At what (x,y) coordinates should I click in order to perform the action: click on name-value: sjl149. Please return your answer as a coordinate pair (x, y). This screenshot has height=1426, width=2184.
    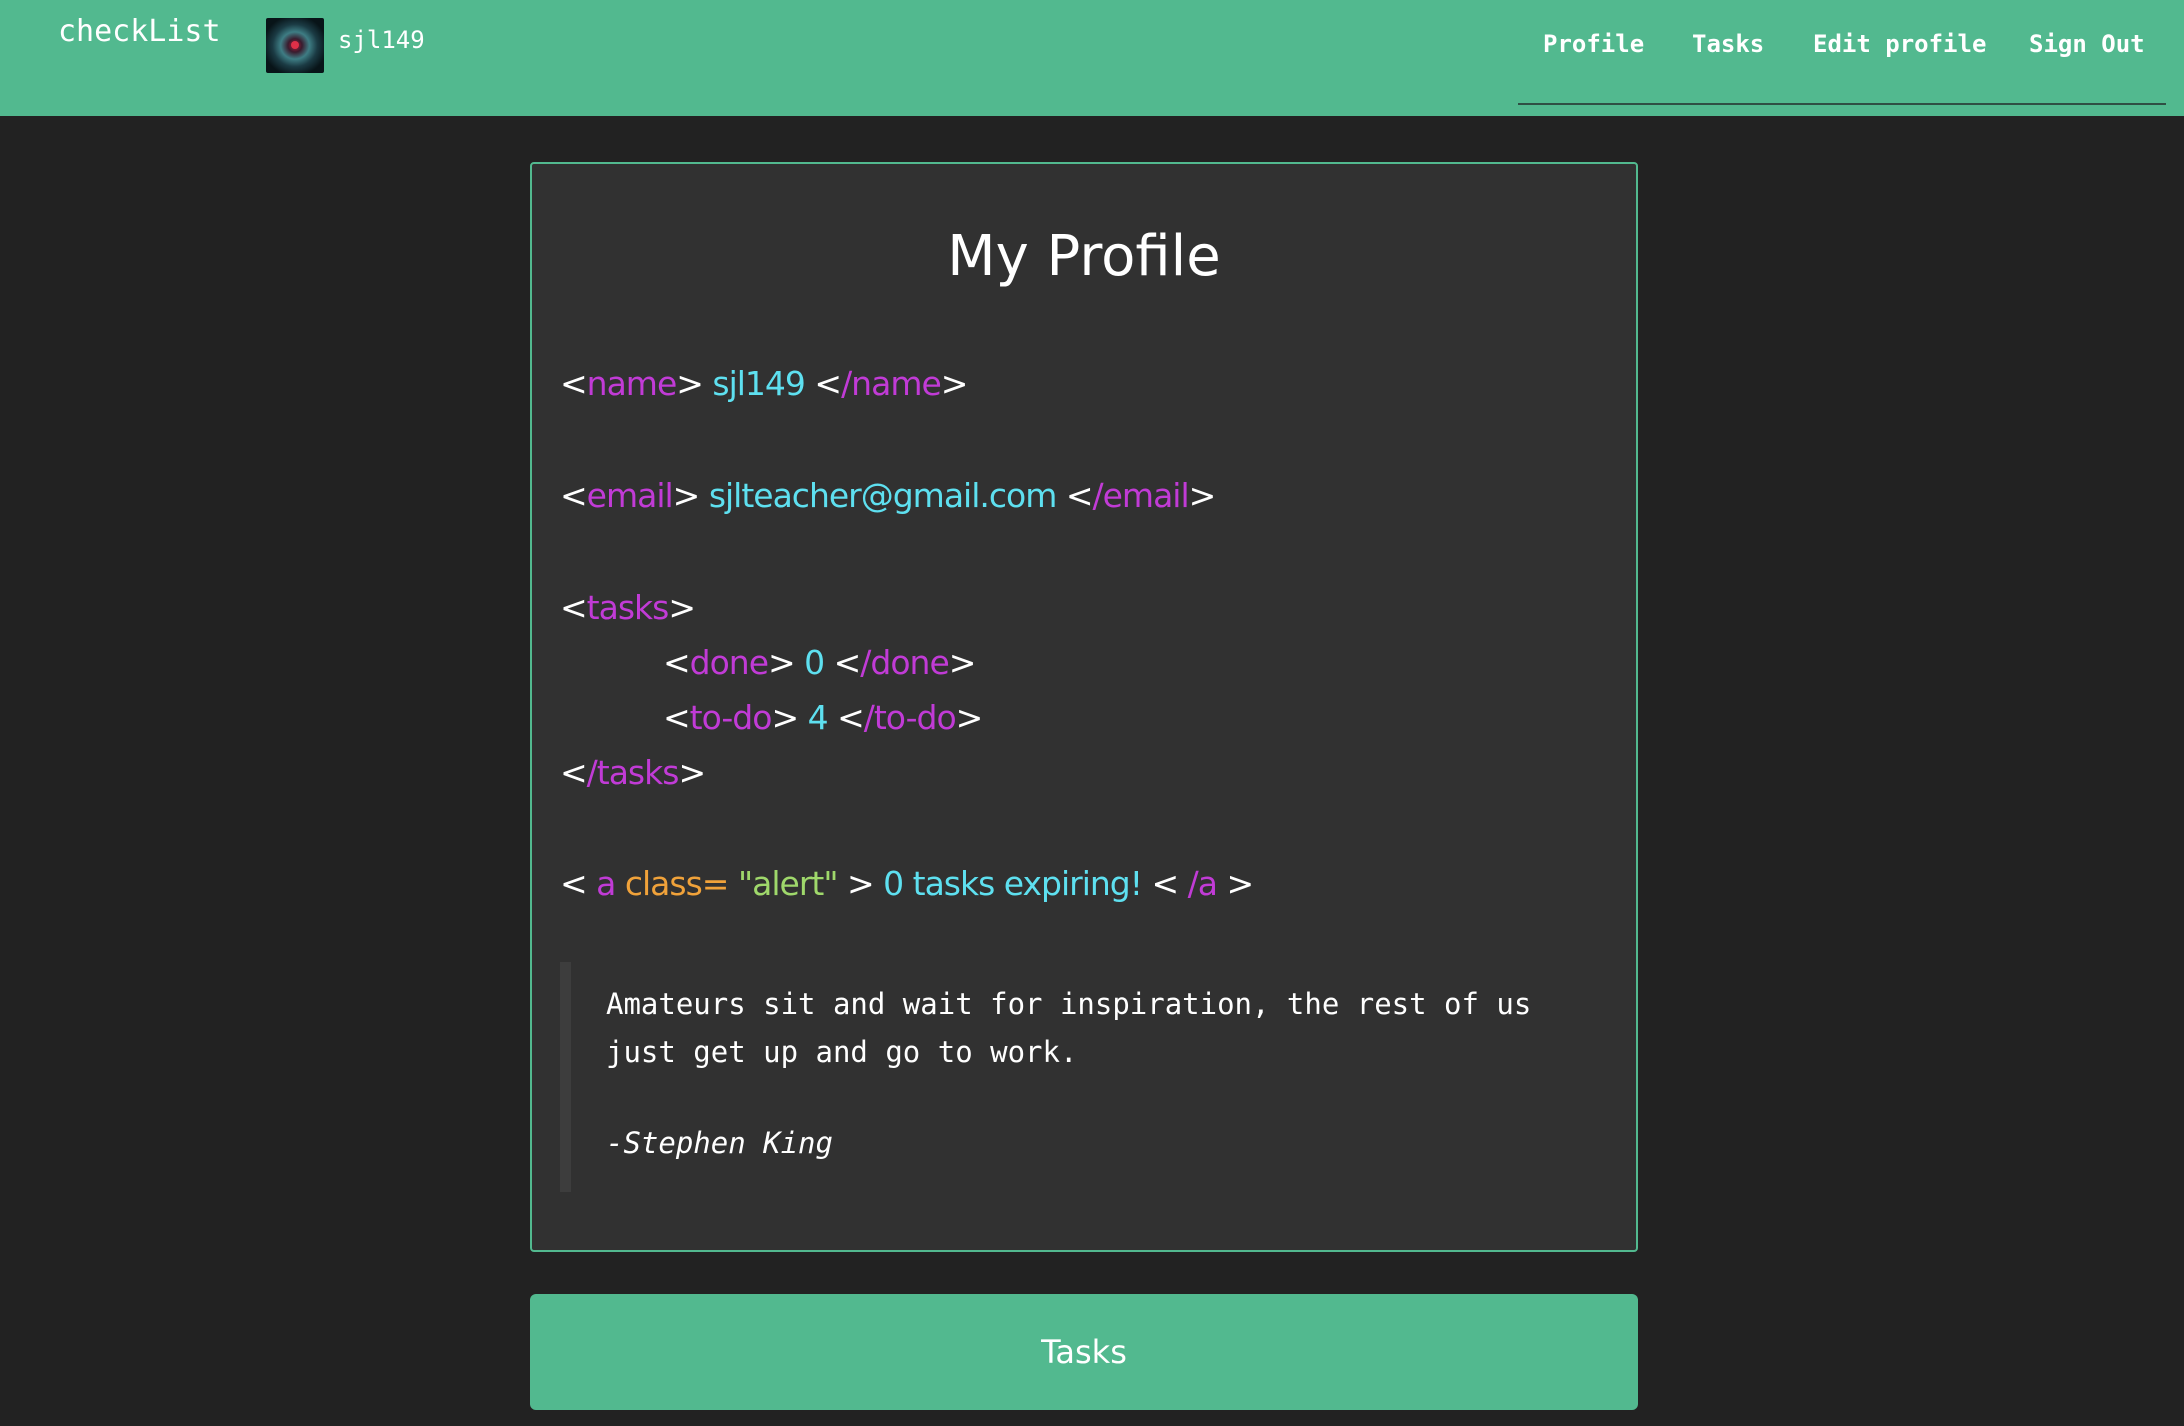
    Looking at the image, I should click on (759, 383).